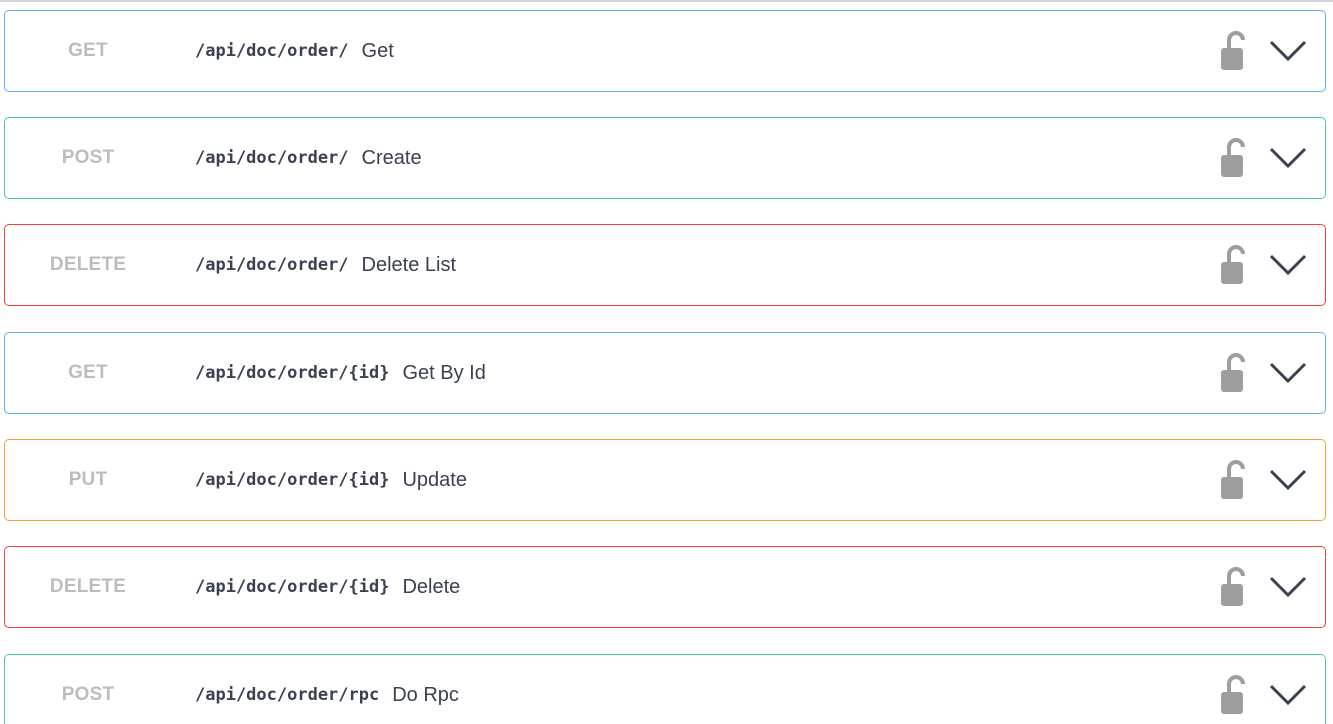 The height and width of the screenshot is (724, 1333). What do you see at coordinates (665, 480) in the screenshot?
I see `operation-put-order-update: PUT /api/doc/order/{id} Update` at bounding box center [665, 480].